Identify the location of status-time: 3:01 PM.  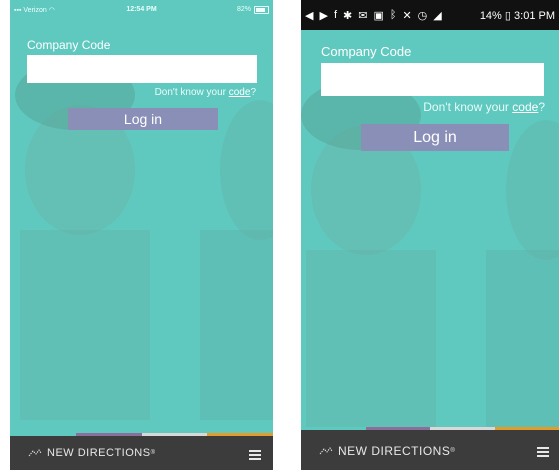
(534, 16).